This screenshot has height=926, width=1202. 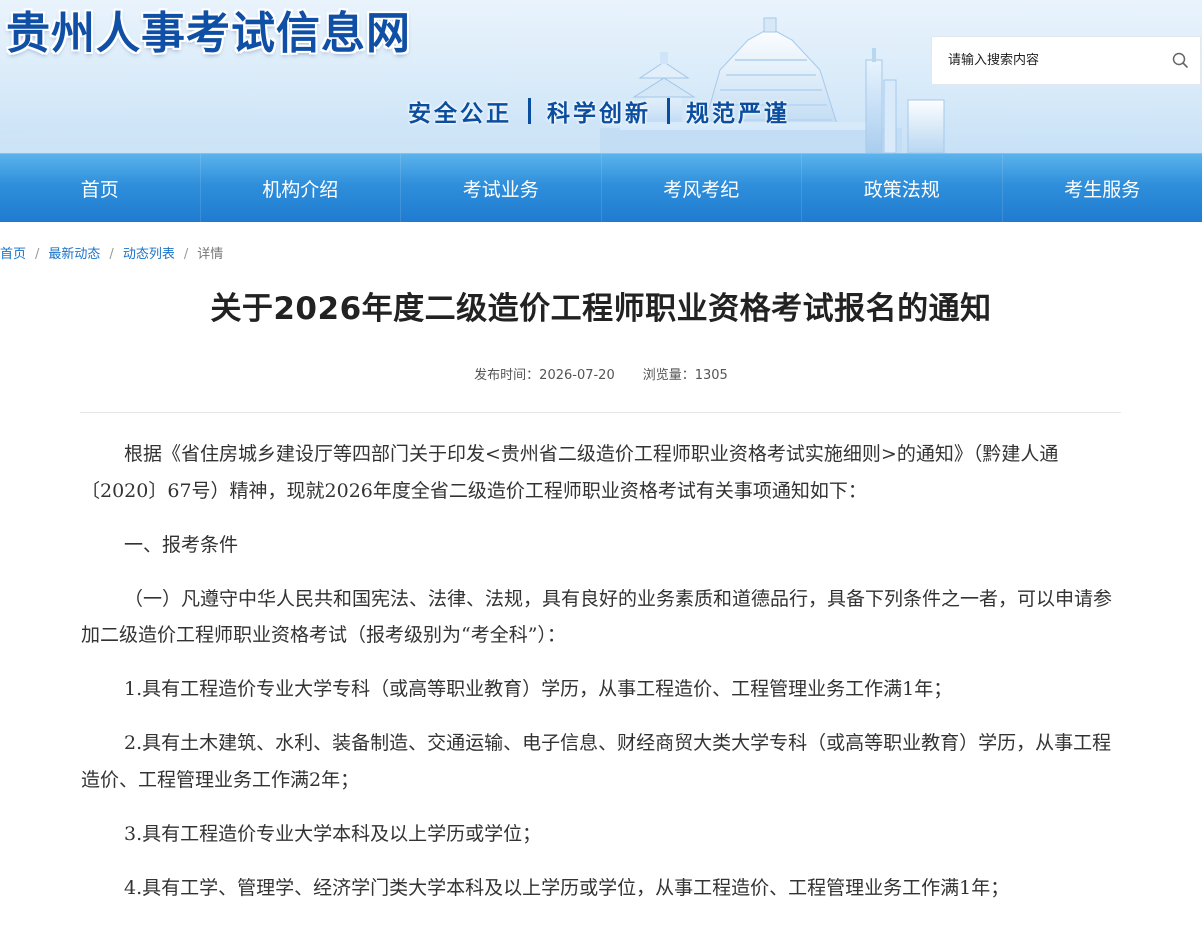 I want to click on site-title: 贵州人事考试信息网, so click(x=208, y=33).